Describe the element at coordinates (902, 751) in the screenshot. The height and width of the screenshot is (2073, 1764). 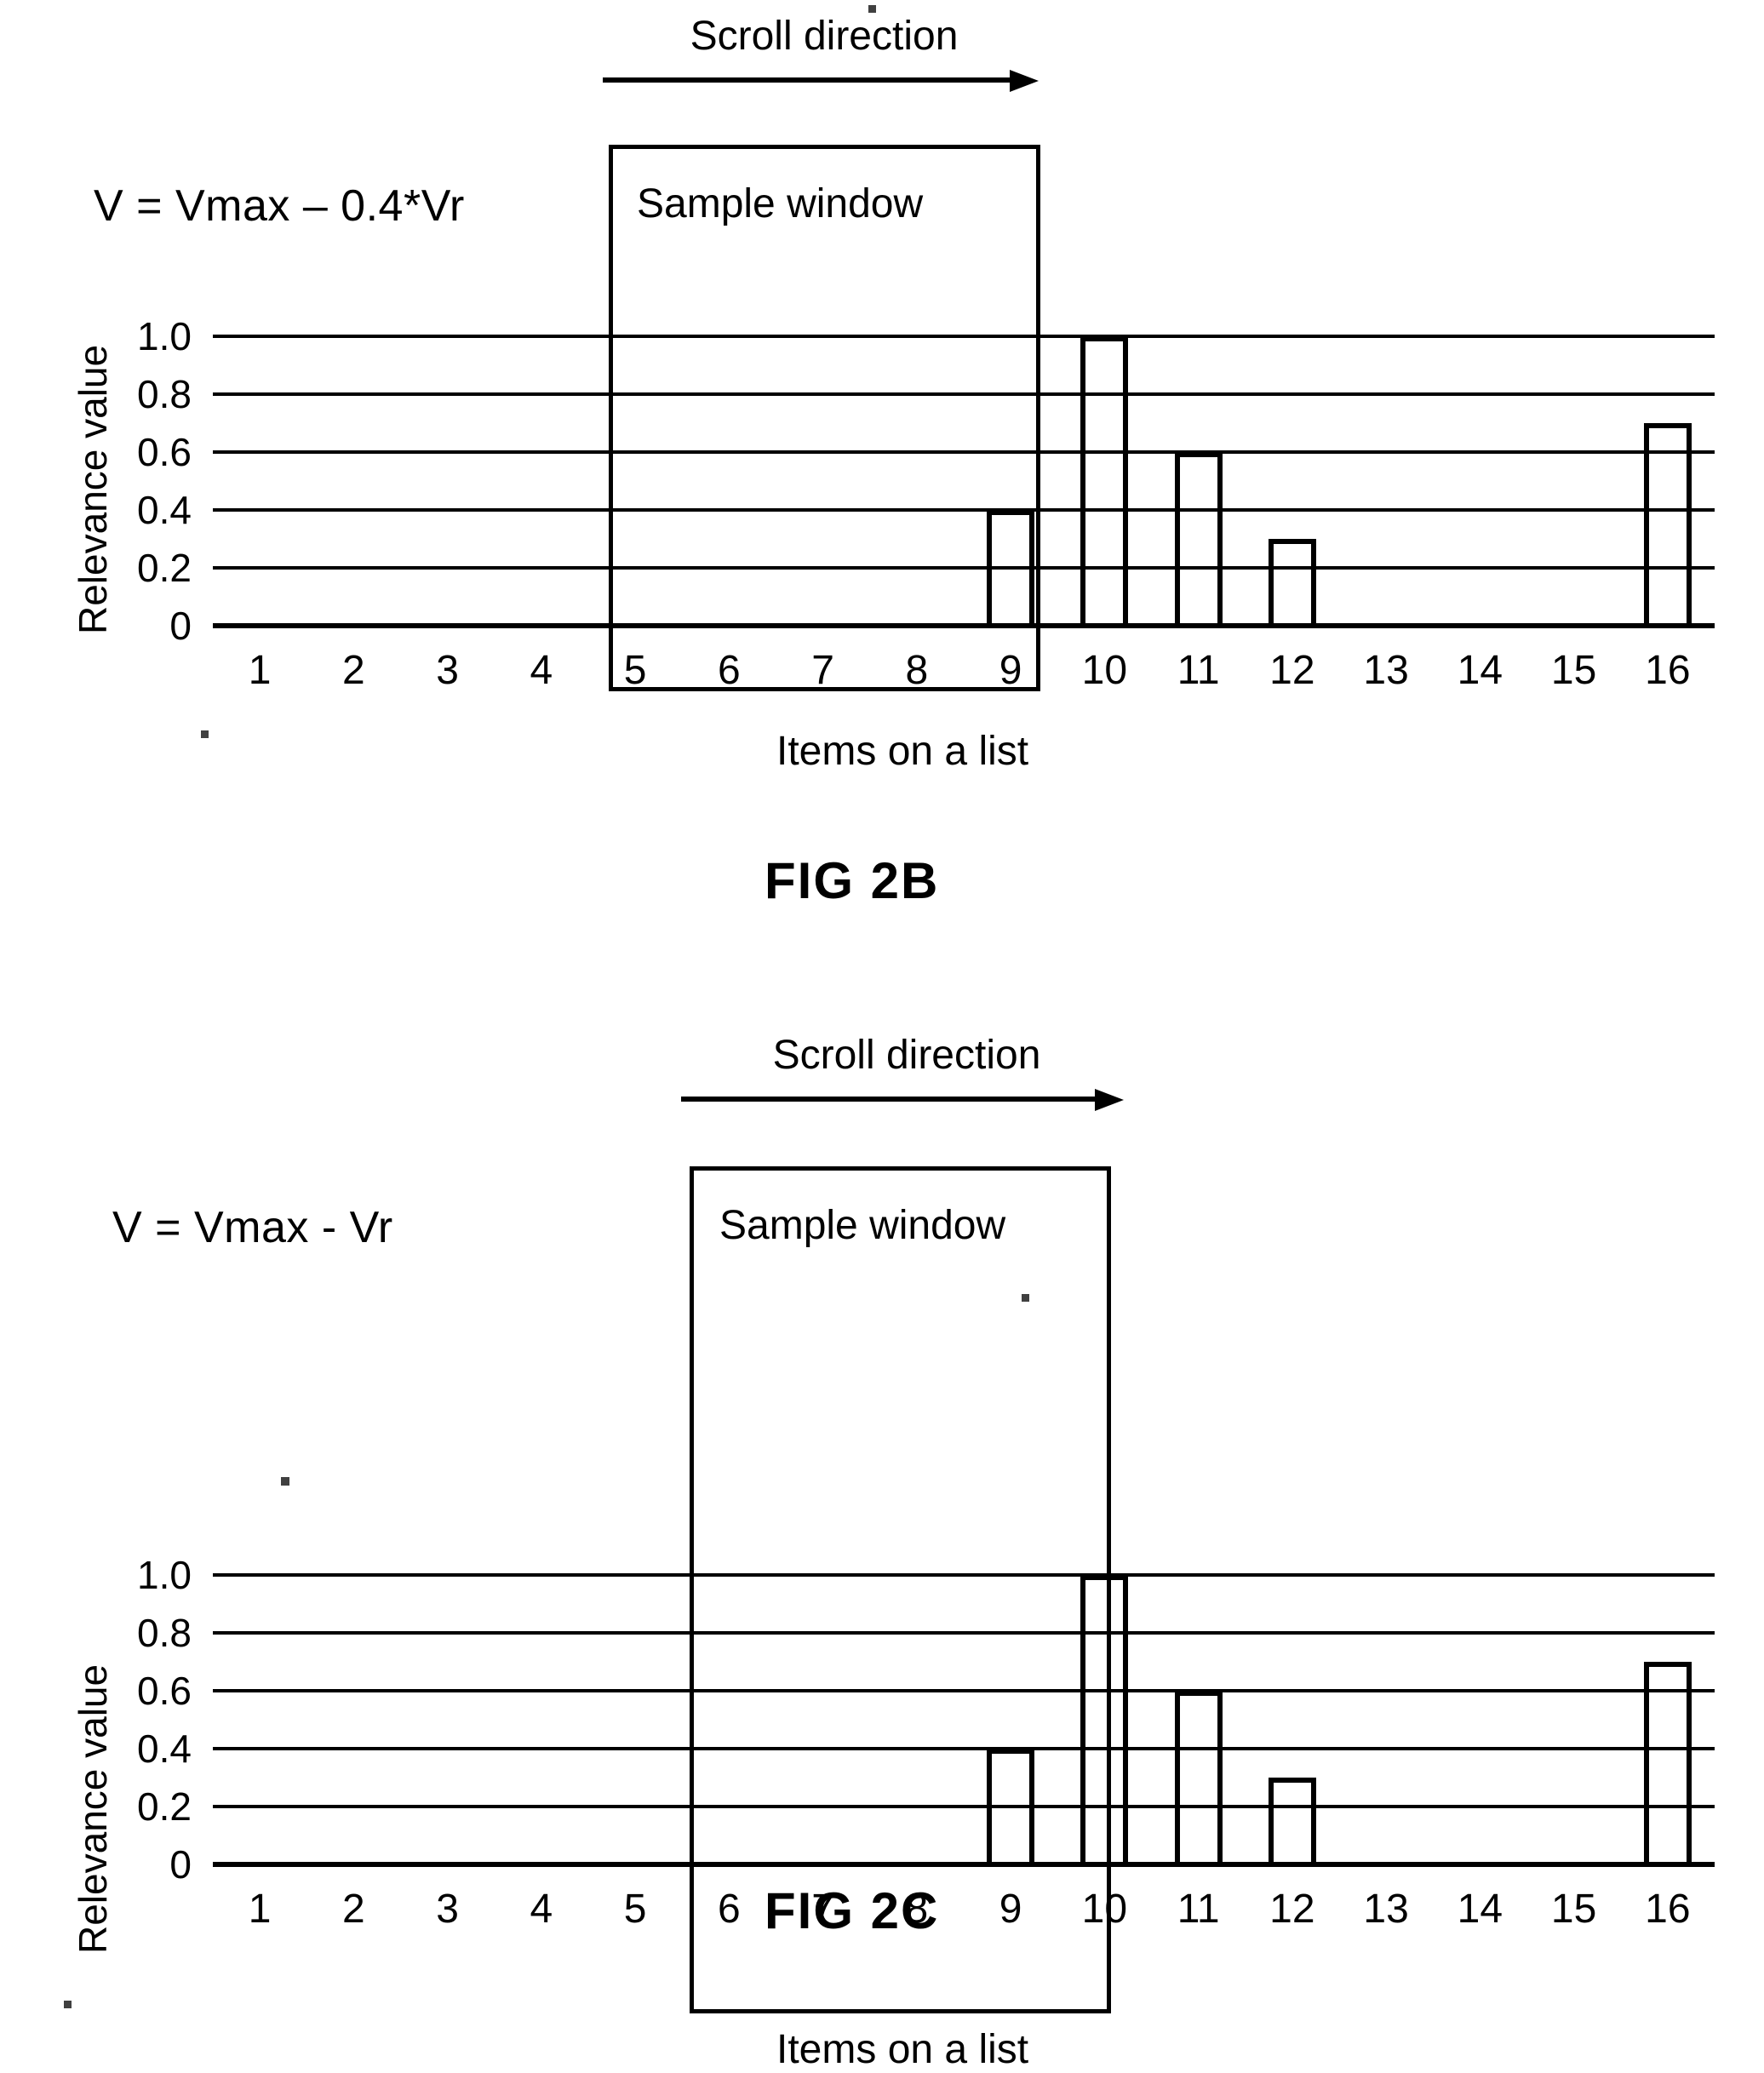
I see `x-axis-title-2b: Items on a list` at that location.